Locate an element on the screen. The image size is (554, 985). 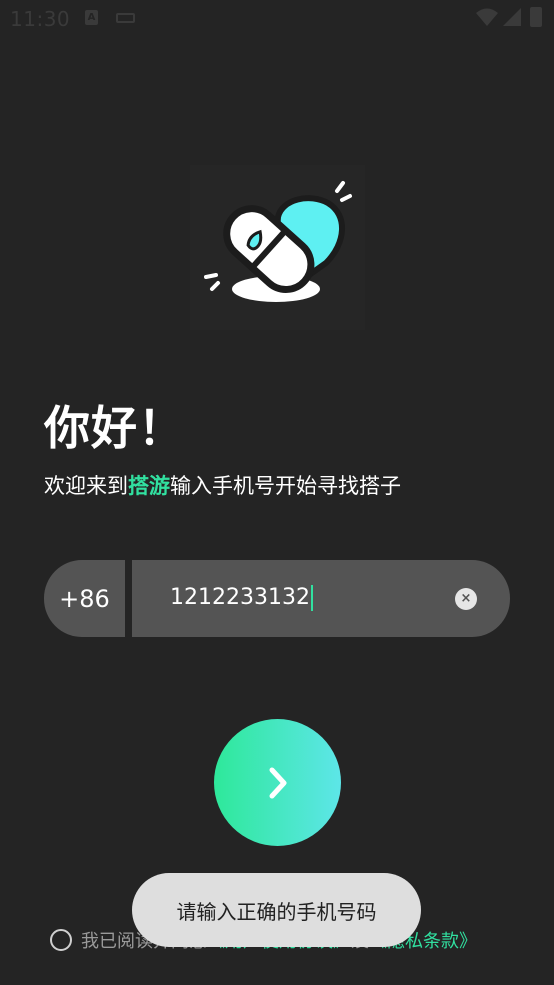
clear-input-button: × is located at coordinates (466, 599).